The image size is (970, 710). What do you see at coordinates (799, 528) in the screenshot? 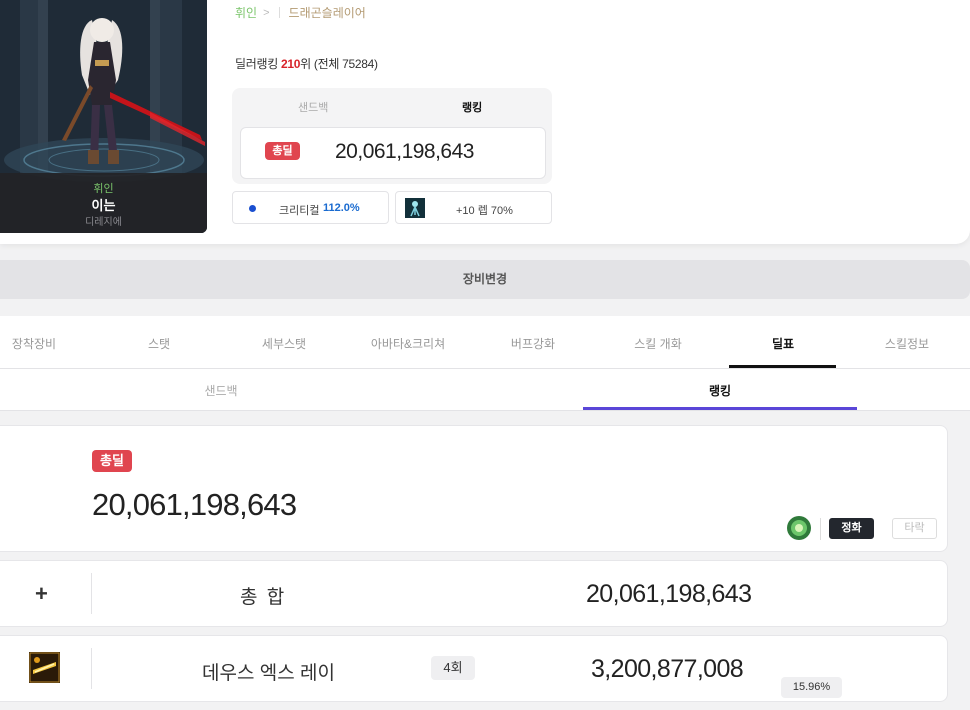
I see `purify-orb-icon` at bounding box center [799, 528].